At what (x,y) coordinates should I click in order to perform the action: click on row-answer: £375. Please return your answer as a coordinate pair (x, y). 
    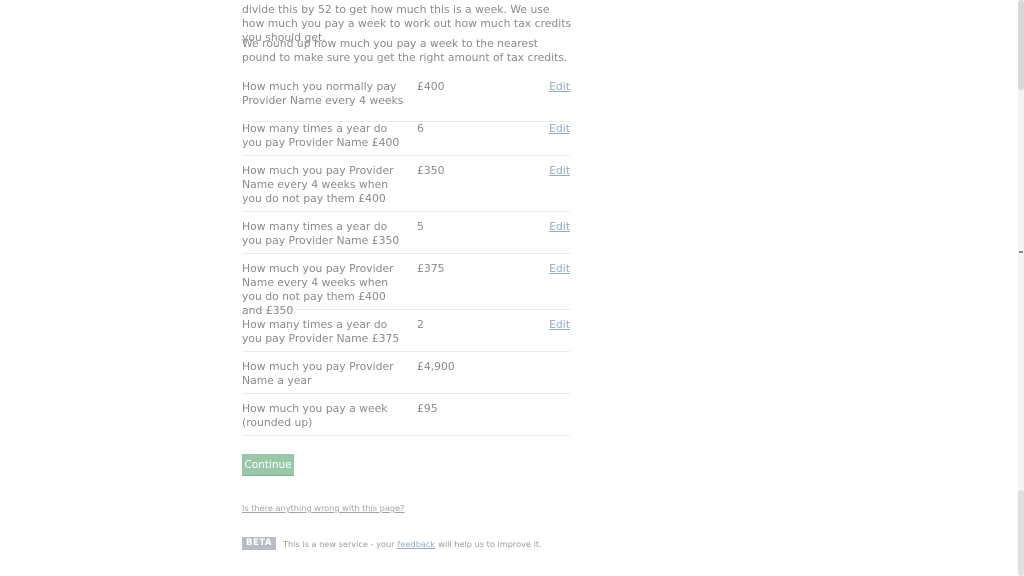
    Looking at the image, I should click on (431, 268).